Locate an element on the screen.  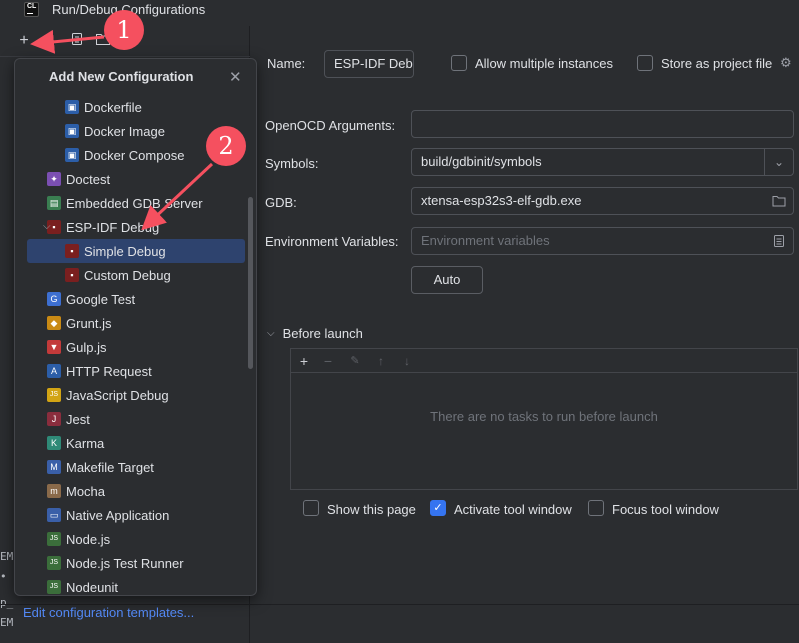
list-item: ▤ Embedded GDB Server is located at coordinates (136, 203).